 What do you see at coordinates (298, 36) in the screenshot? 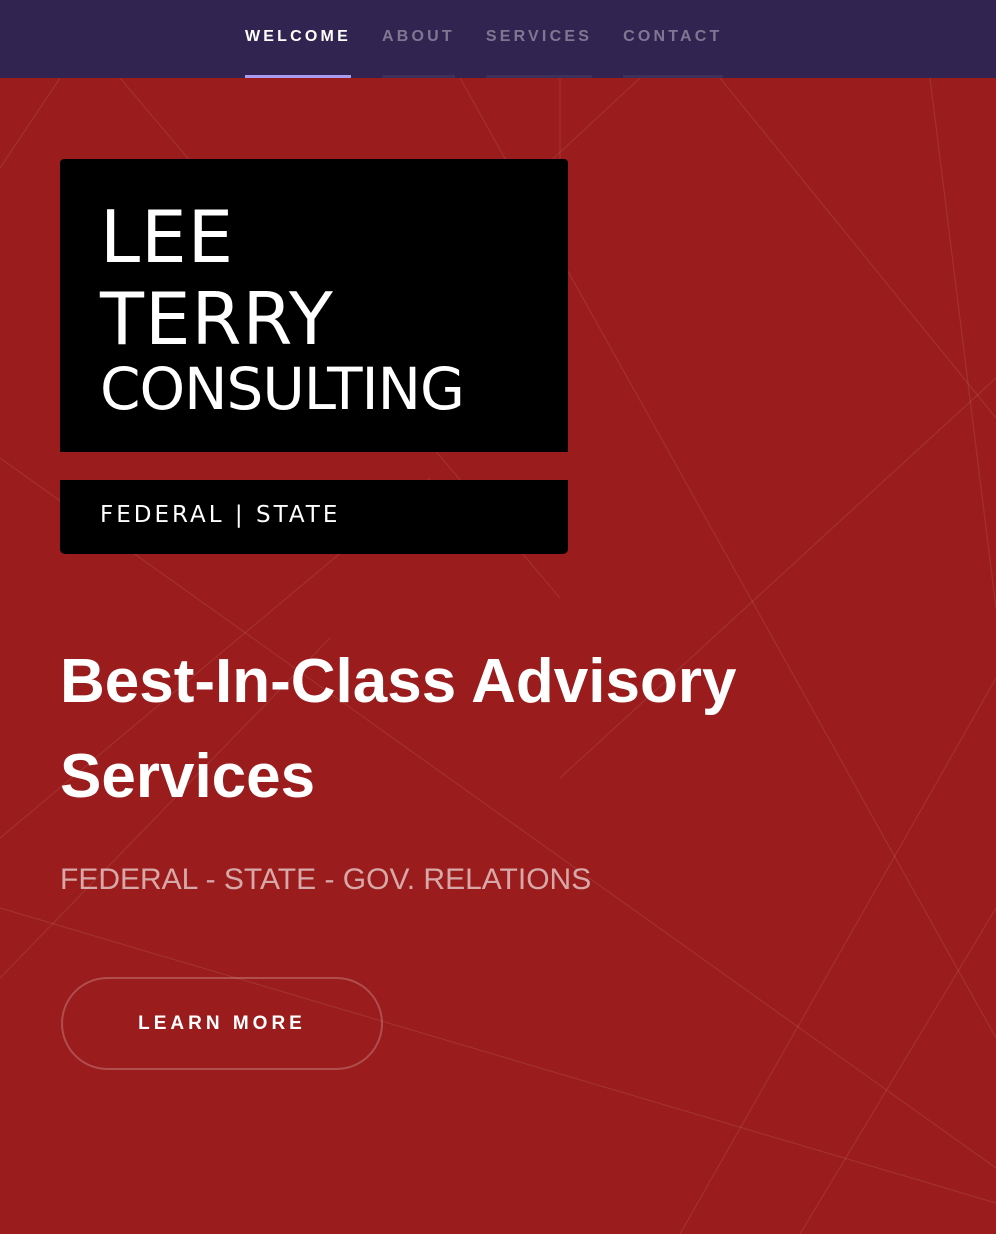
I see `nav-item-label: WELCOME` at bounding box center [298, 36].